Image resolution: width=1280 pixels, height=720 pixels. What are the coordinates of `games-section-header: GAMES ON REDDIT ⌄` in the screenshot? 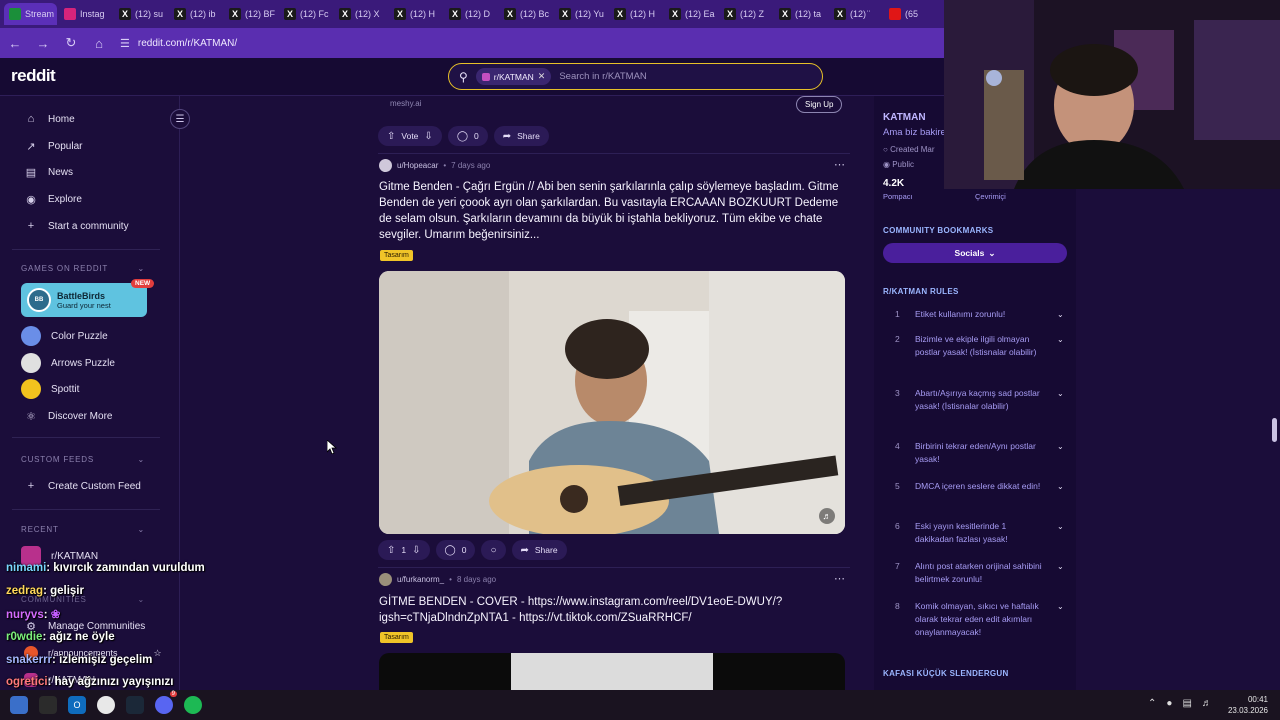 It's located at (83, 268).